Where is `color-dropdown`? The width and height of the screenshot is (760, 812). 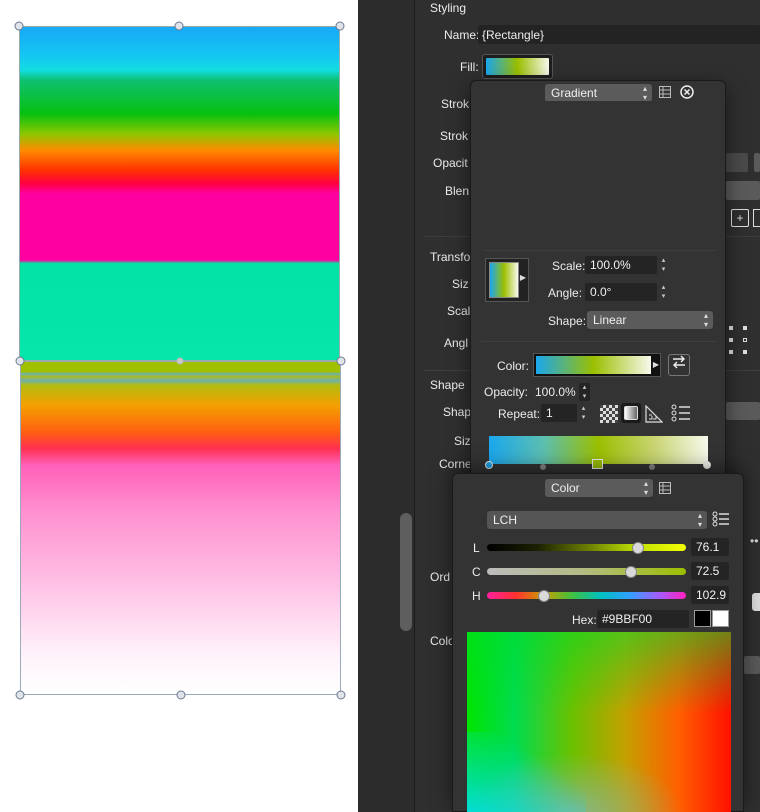
color-dropdown is located at coordinates (752, 665).